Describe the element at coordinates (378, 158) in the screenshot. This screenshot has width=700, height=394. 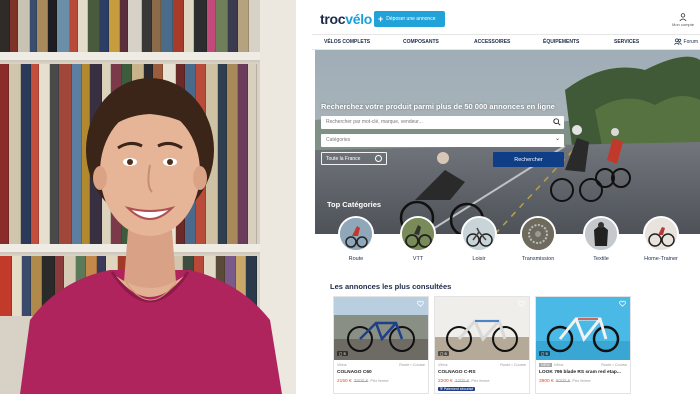
I see `location-target-icon` at that location.